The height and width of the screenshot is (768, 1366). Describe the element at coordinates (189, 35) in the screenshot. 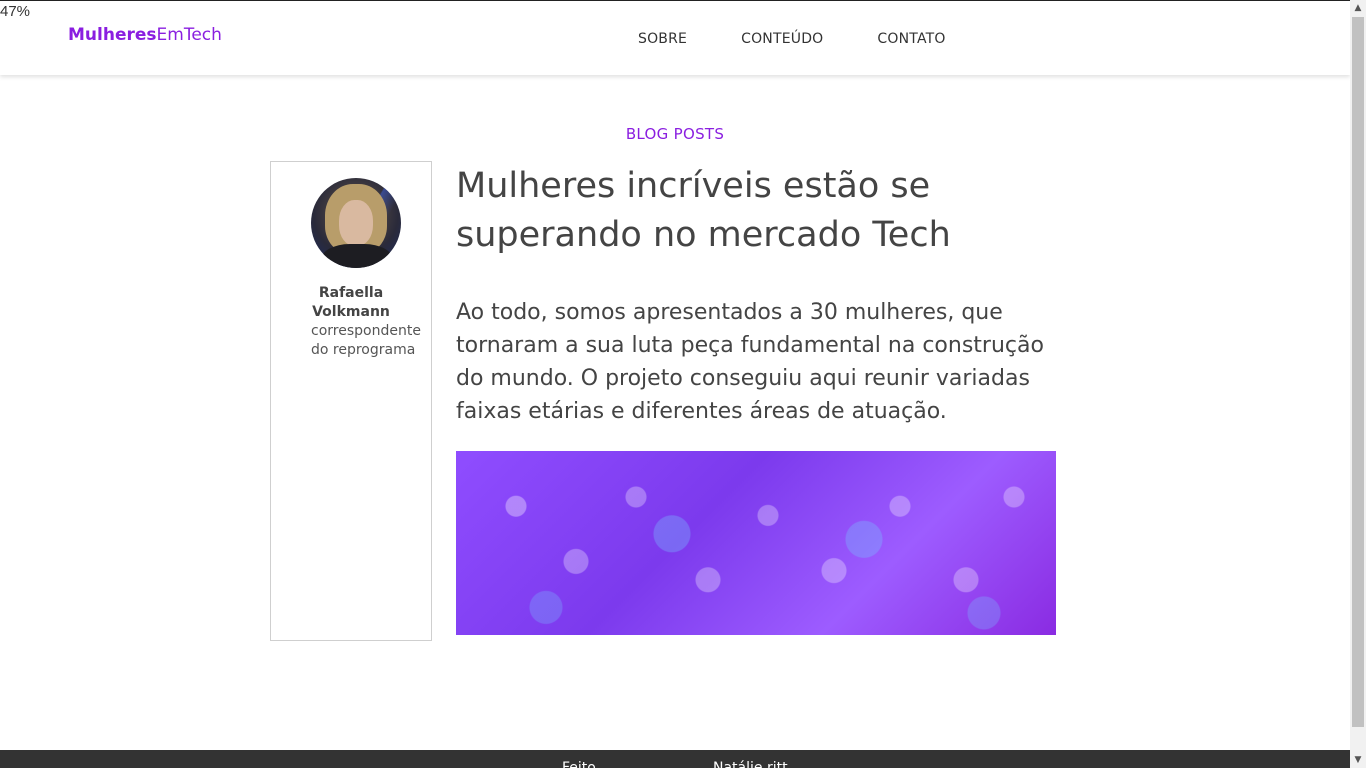

I see `brand-name-light: EmTech` at that location.